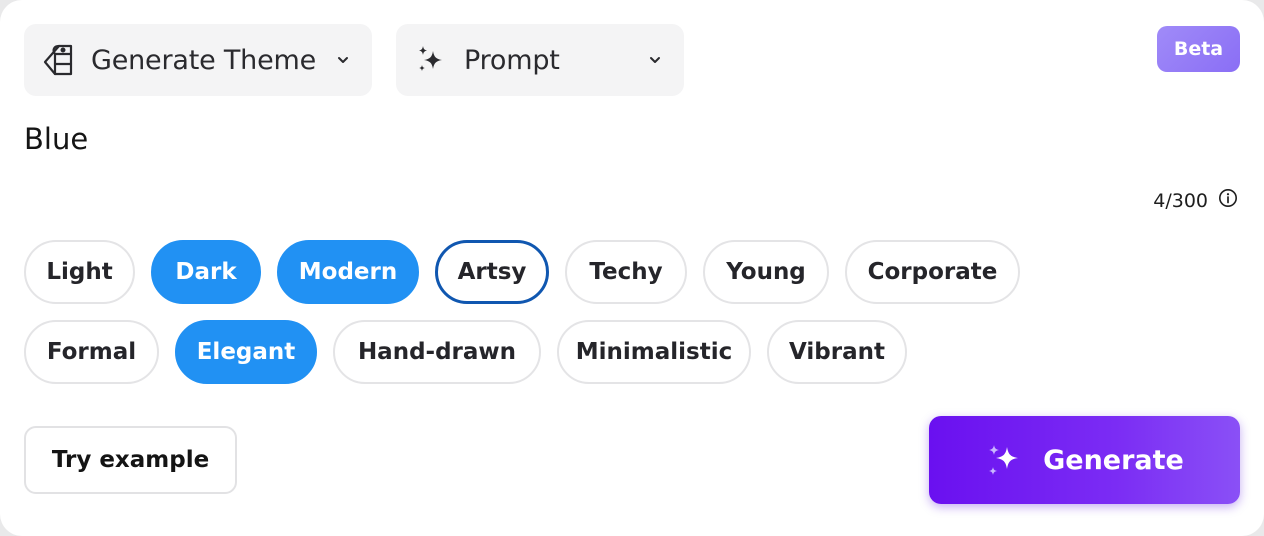 The image size is (1264, 536). Describe the element at coordinates (1113, 460) in the screenshot. I see `generate-button-label: Generate` at that location.